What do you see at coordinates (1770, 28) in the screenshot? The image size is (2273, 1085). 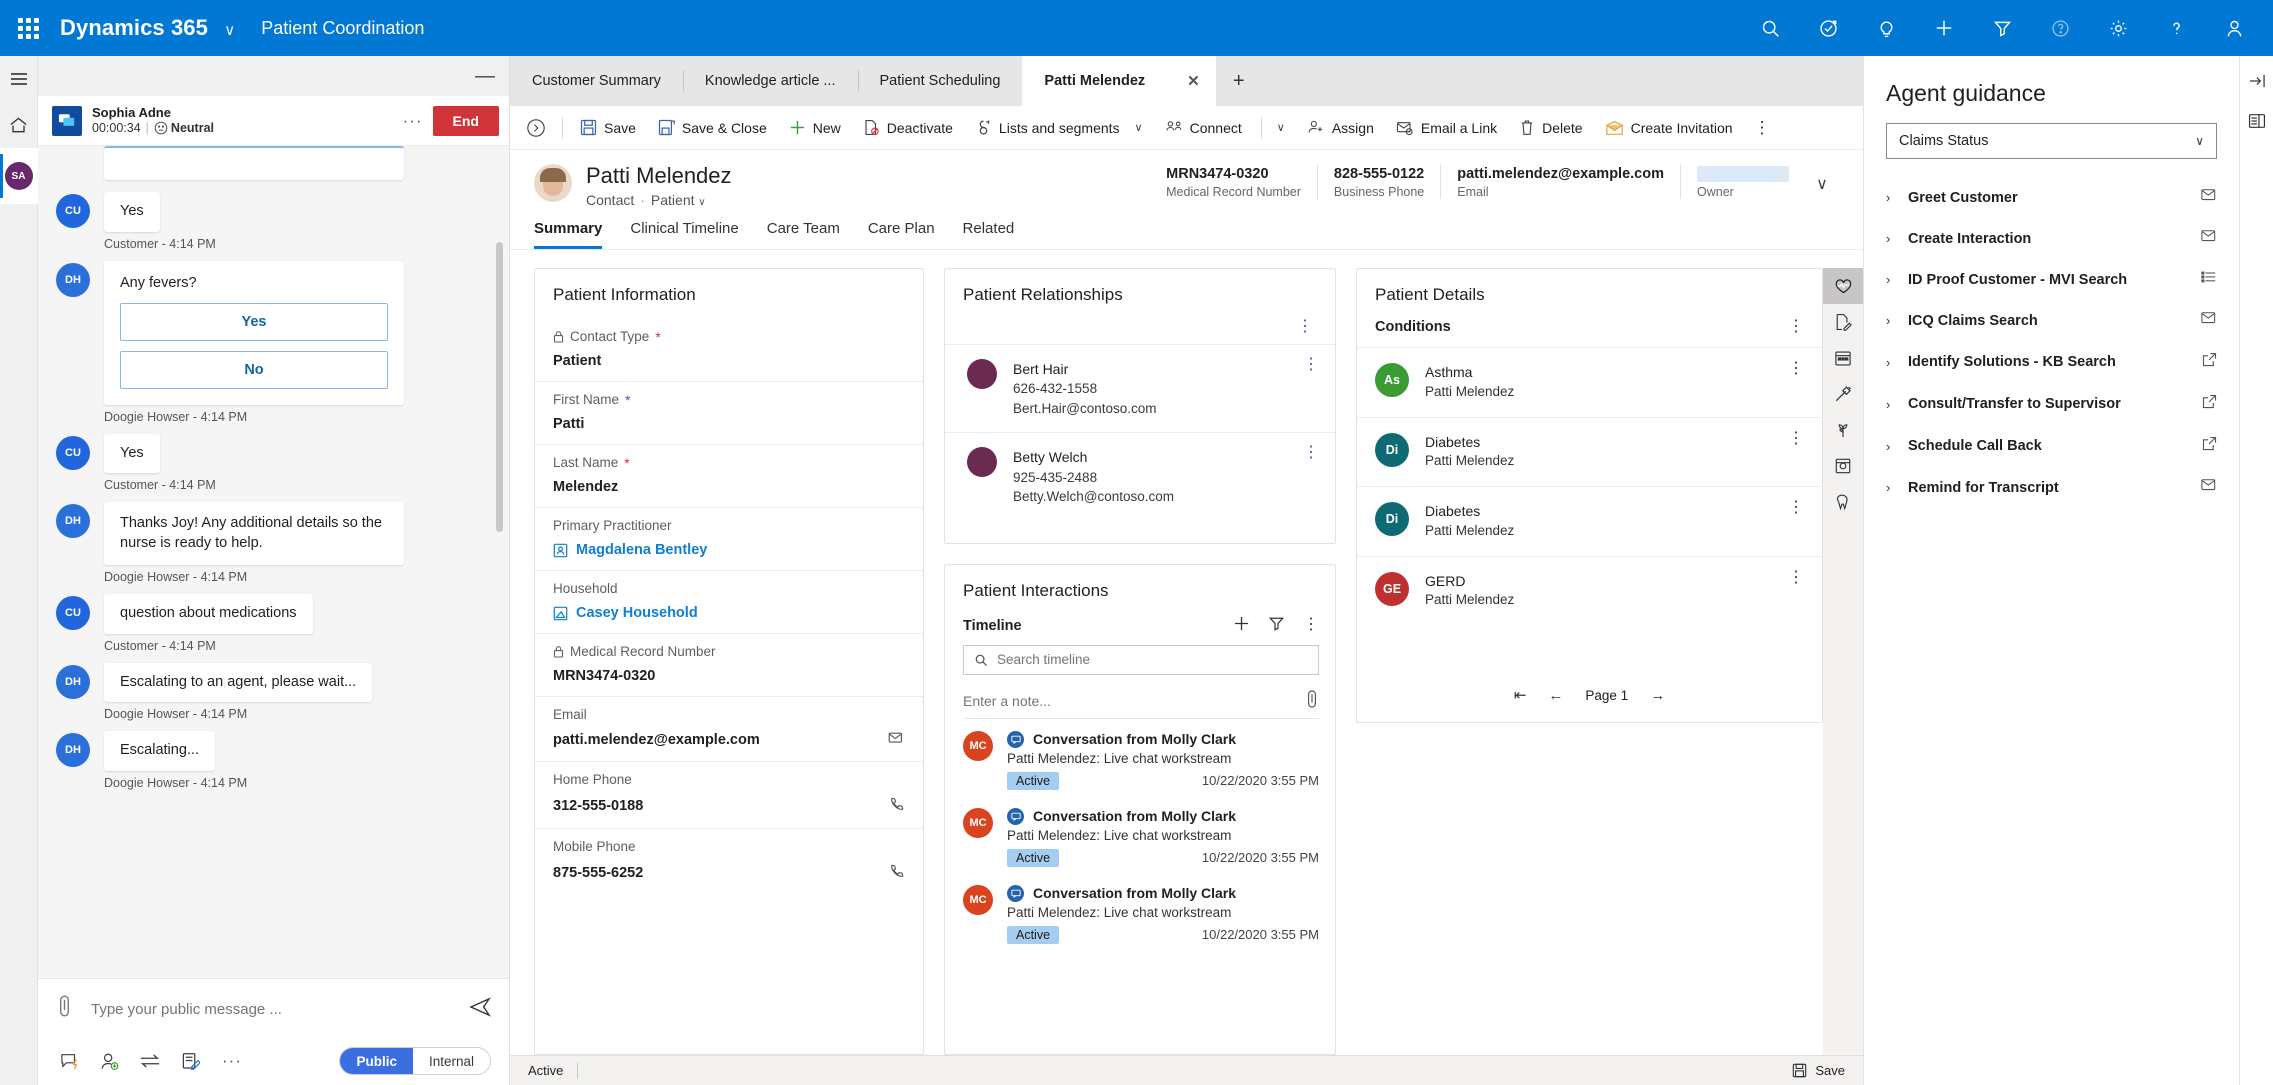 I see `search-icon` at bounding box center [1770, 28].